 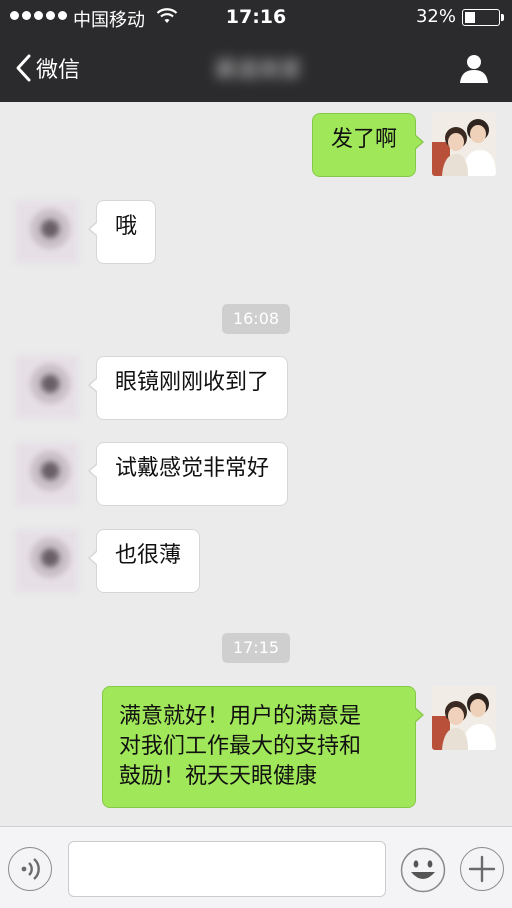 I want to click on incoming-message: 试戴感觉非常好, so click(x=188, y=474).